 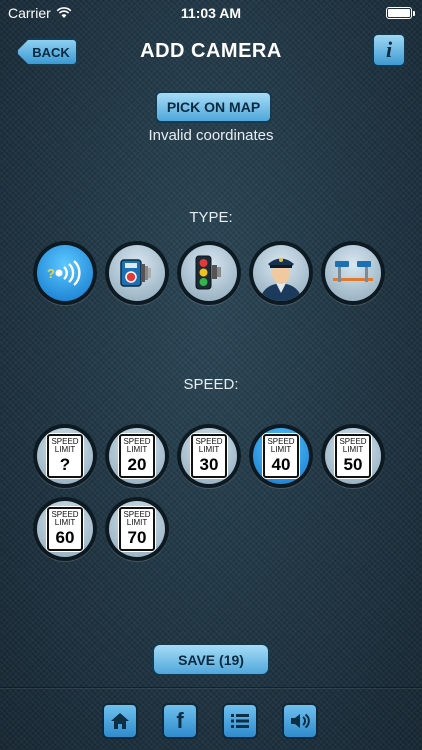 I want to click on speed-limit-sign: SPEED LIMIT 70, so click(x=137, y=529).